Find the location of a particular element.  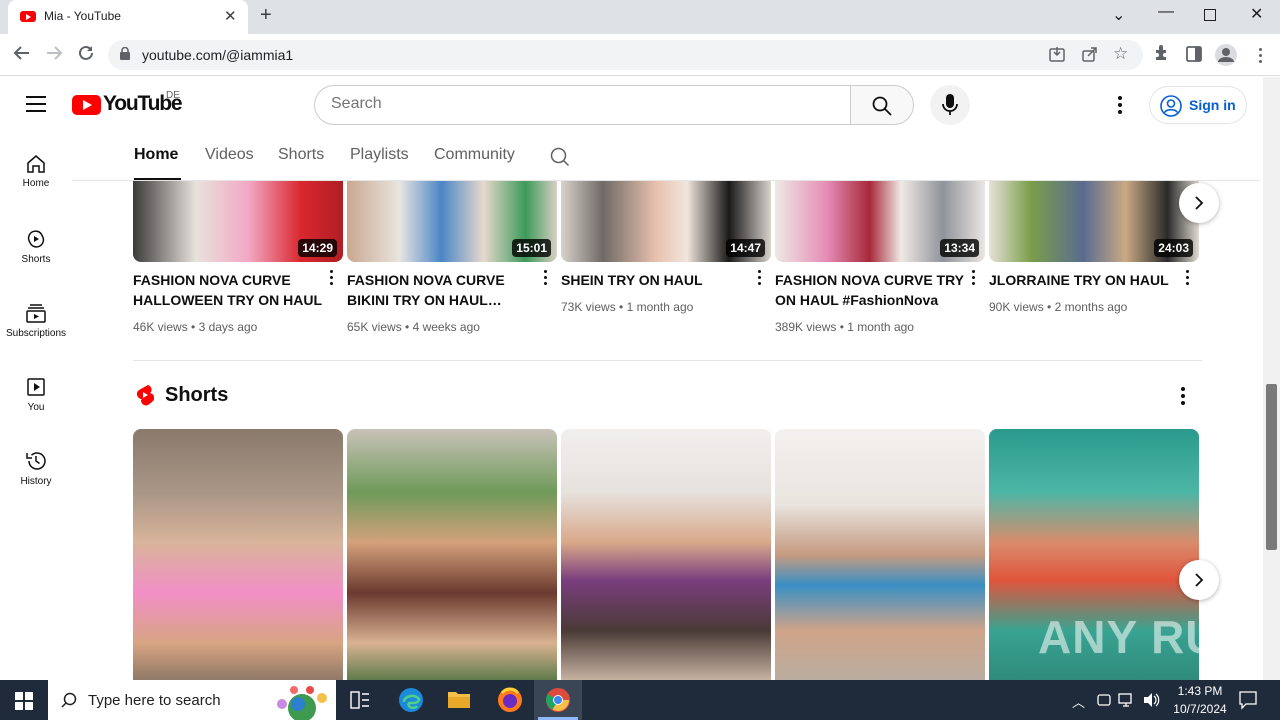

country-code: DE is located at coordinates (173, 95).